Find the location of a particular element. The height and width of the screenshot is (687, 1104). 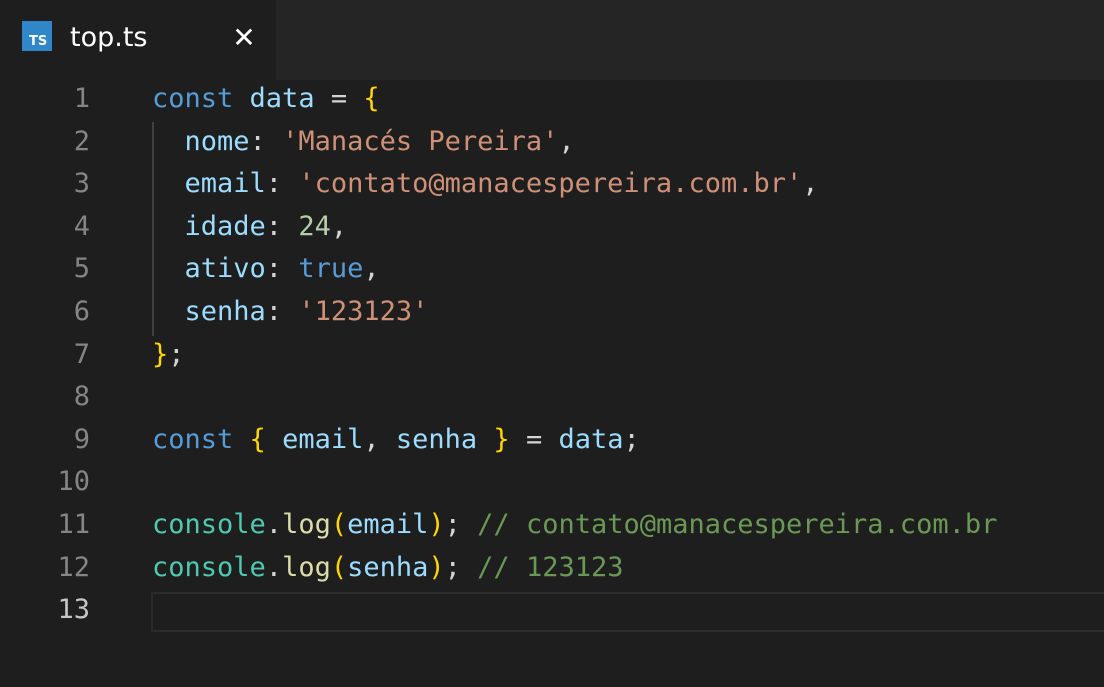

line-number: 3 is located at coordinates (81, 184).